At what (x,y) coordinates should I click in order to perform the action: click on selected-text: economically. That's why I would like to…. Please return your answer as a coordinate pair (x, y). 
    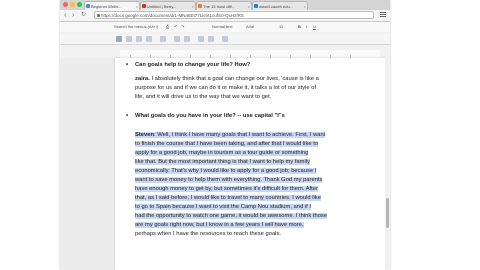
    Looking at the image, I should click on (226, 171).